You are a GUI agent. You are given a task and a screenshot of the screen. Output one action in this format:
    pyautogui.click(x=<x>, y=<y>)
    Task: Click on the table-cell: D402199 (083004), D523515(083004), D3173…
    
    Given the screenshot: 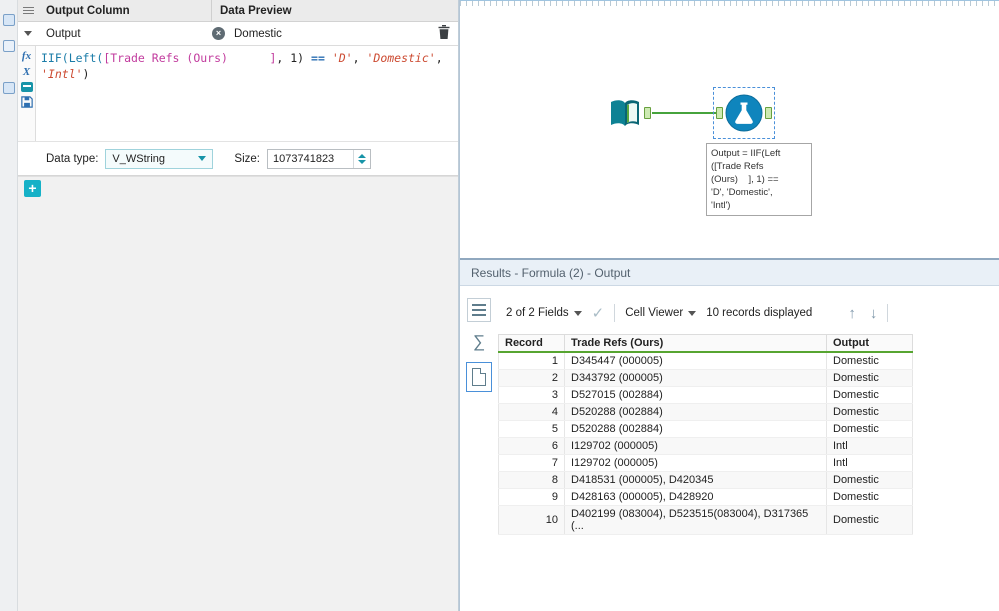 What is the action you would take?
    pyautogui.click(x=695, y=520)
    